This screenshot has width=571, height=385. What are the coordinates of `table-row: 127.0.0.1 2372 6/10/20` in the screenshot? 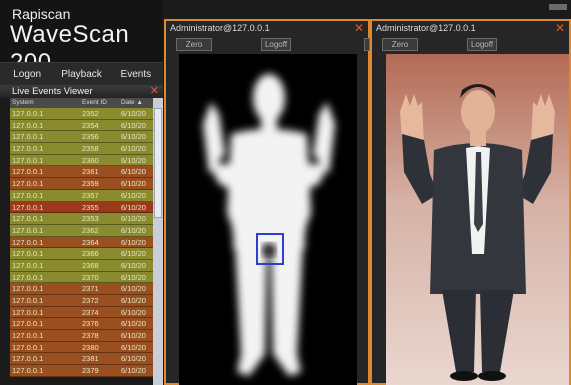 It's located at (81, 301).